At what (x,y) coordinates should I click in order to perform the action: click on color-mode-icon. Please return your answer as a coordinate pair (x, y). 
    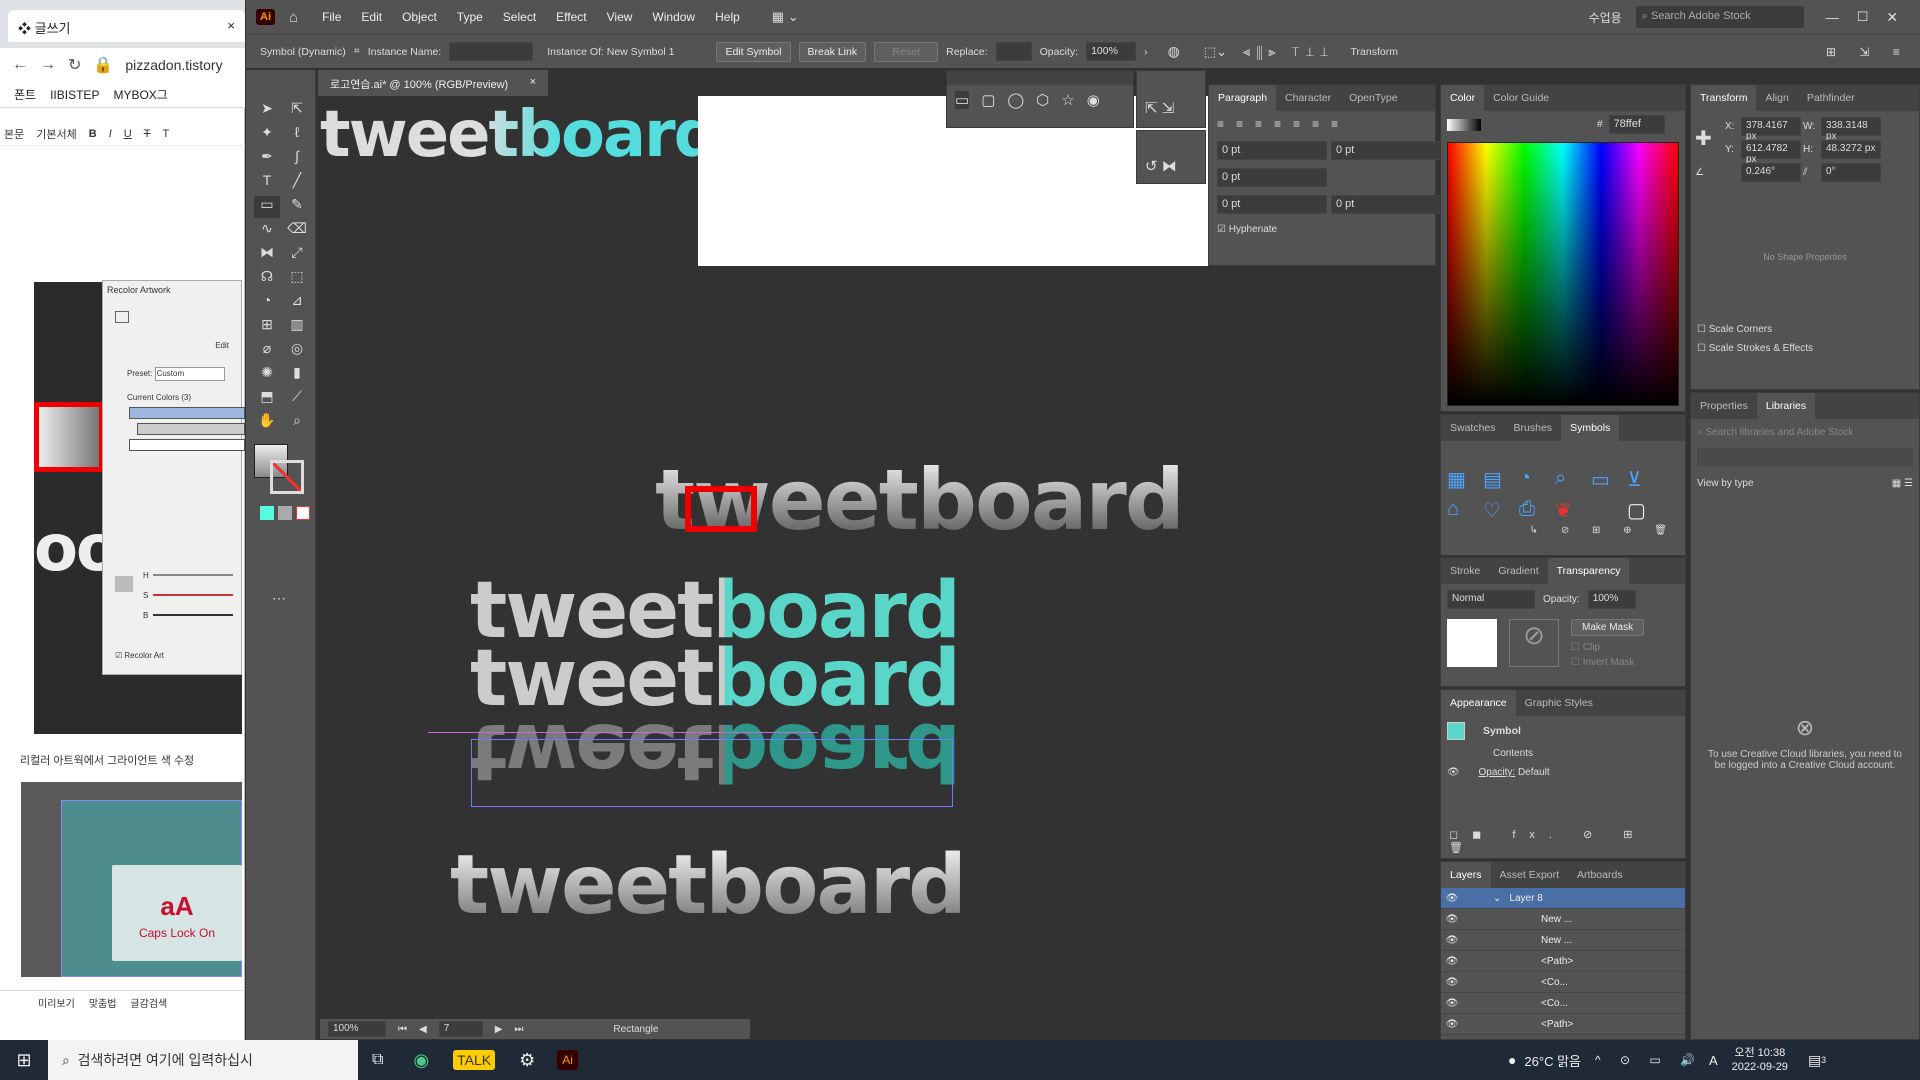
    Looking at the image, I should click on (267, 513).